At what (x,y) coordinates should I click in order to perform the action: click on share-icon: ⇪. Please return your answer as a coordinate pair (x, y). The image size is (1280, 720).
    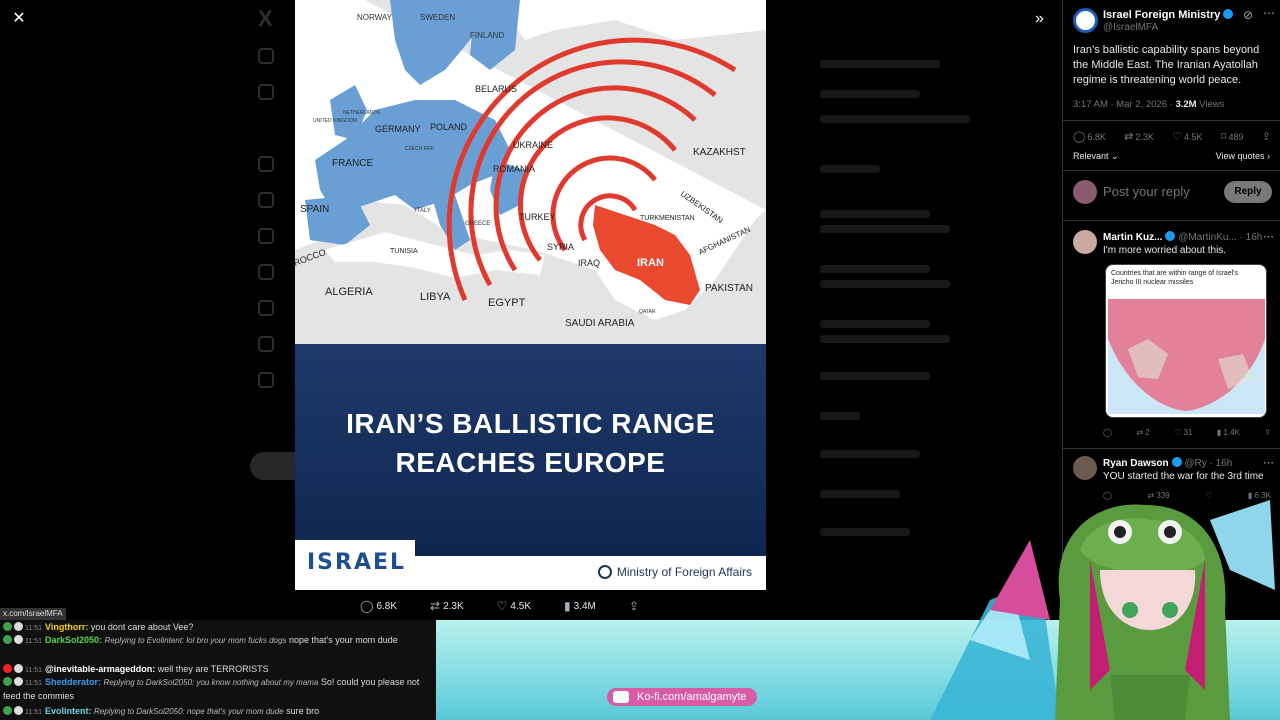
    Looking at the image, I should click on (1267, 432).